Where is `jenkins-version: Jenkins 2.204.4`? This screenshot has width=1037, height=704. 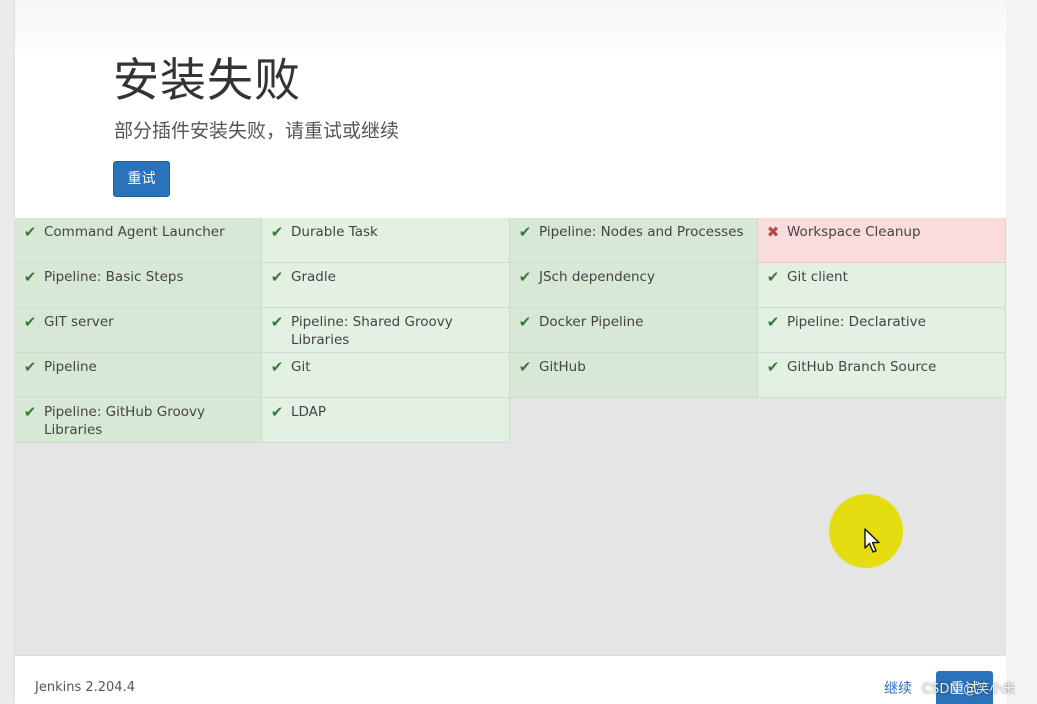
jenkins-version: Jenkins 2.204.4 is located at coordinates (85, 687).